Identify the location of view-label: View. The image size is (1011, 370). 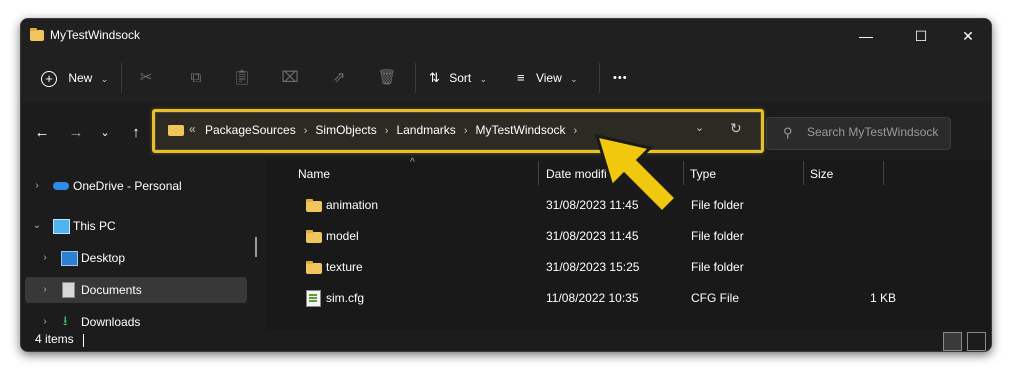
(548, 78).